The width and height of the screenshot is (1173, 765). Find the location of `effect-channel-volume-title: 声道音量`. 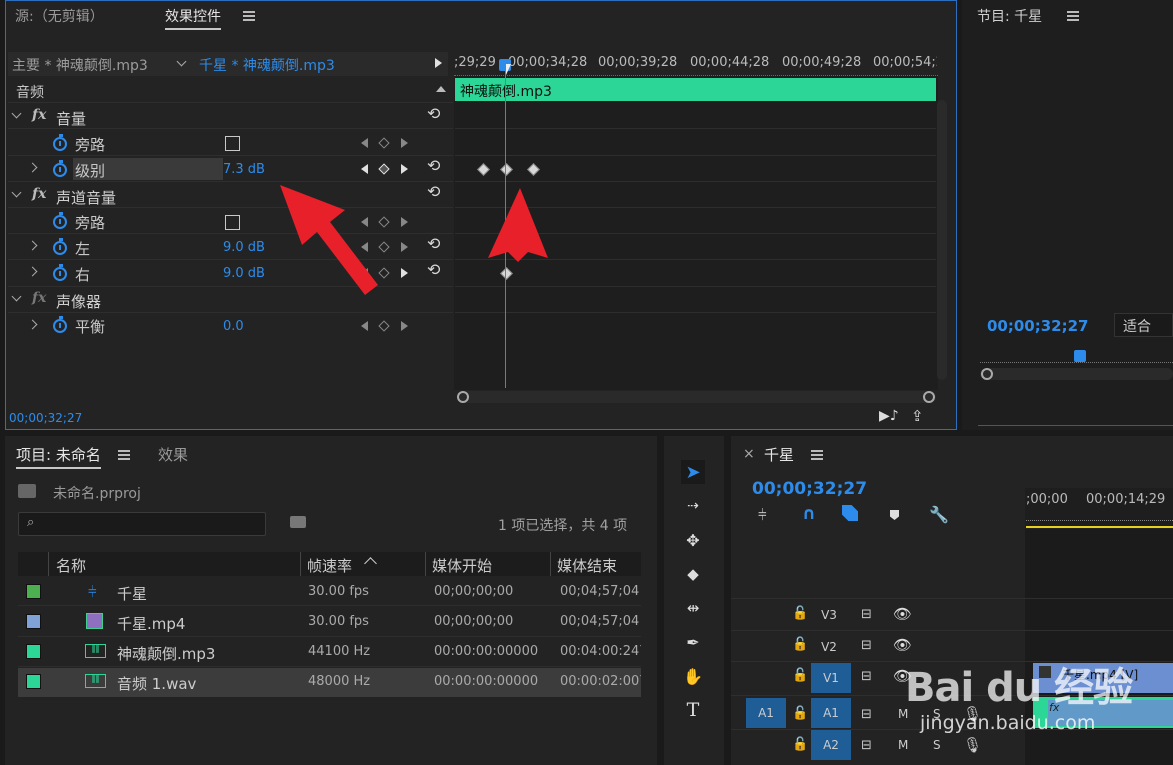

effect-channel-volume-title: 声道音量 is located at coordinates (86, 198).